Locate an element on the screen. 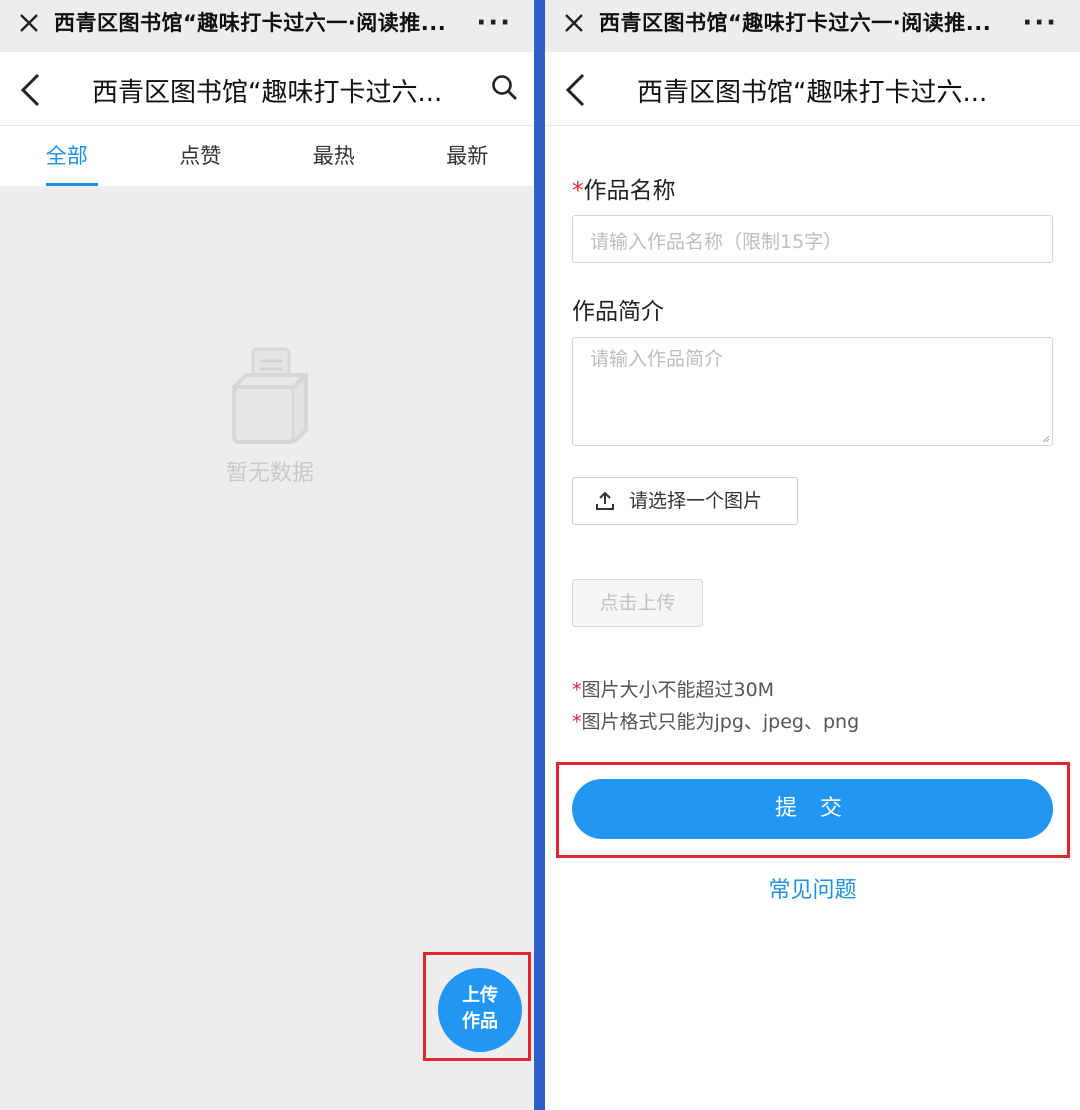 This screenshot has height=1110, width=1080. tab-all: 全部 is located at coordinates (67, 156).